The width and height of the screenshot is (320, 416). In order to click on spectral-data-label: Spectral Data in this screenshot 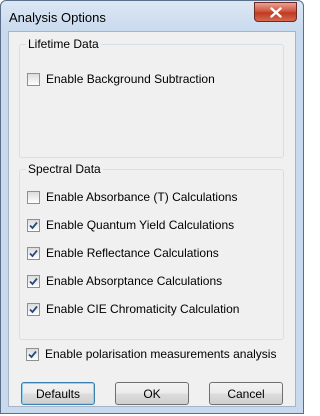, I will do `click(64, 169)`.